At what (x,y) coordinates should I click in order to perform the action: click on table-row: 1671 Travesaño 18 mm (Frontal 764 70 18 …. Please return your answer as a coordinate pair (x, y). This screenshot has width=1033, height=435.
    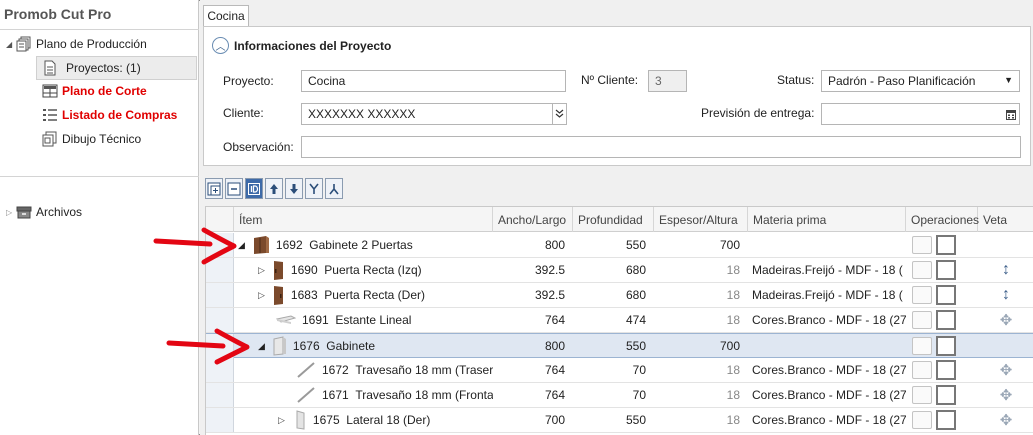
    Looking at the image, I should click on (619, 395).